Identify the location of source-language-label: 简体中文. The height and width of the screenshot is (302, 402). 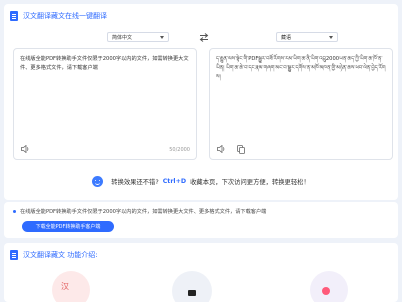
(122, 37).